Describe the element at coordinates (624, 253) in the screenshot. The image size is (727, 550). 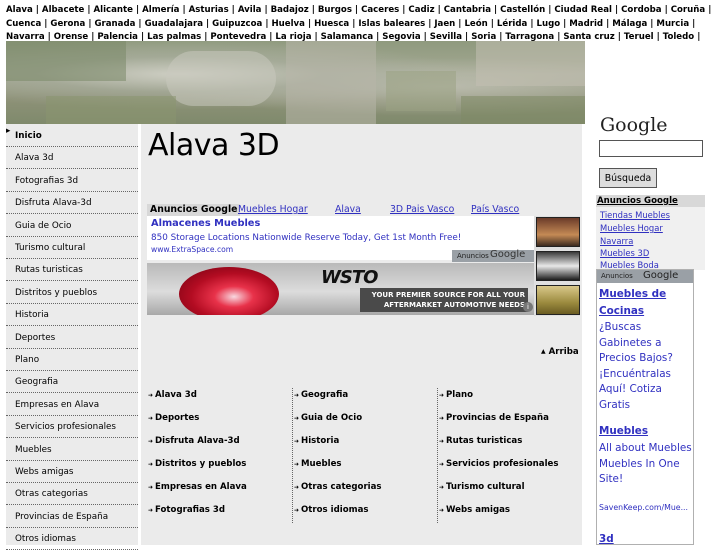
I see `right-ad-link: Muebles 3D` at that location.